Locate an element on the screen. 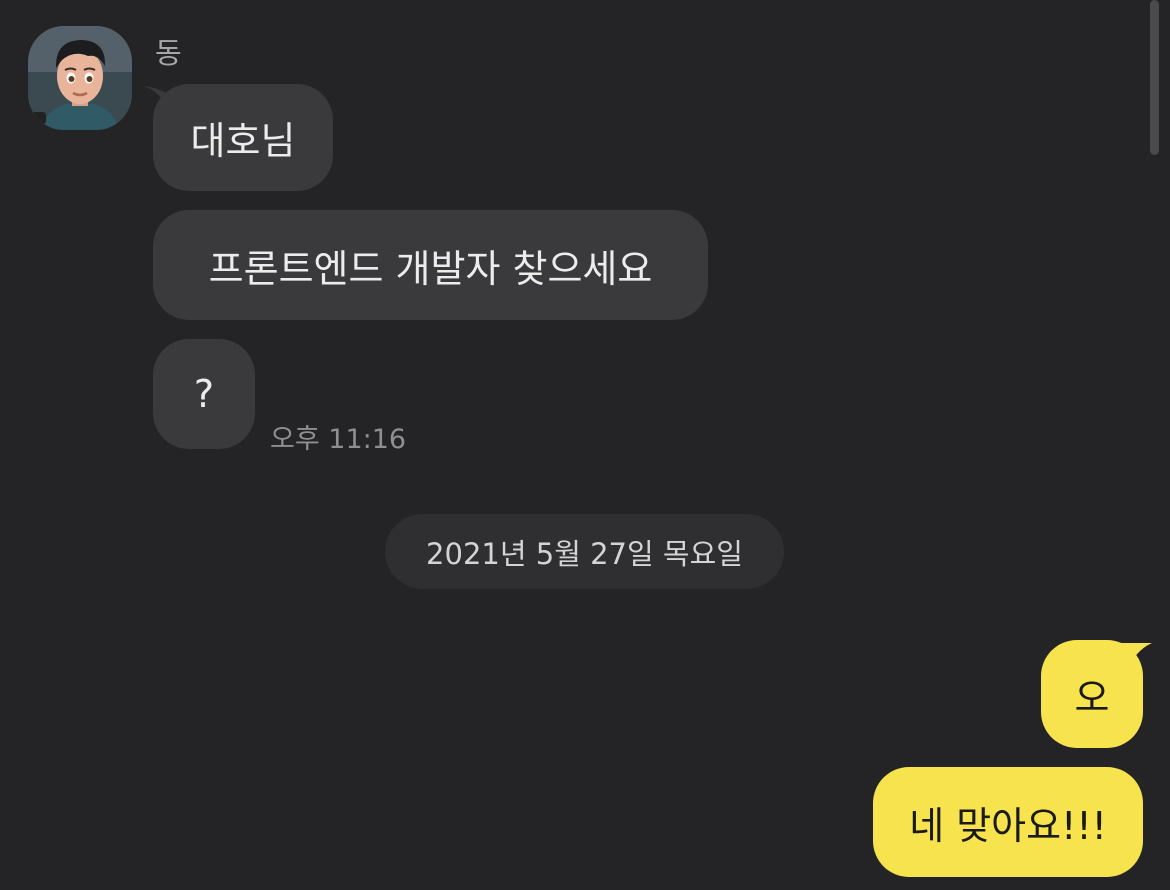 Image resolution: width=1170 pixels, height=890 pixels. outgoing-message-bubble: 오 is located at coordinates (1092, 694).